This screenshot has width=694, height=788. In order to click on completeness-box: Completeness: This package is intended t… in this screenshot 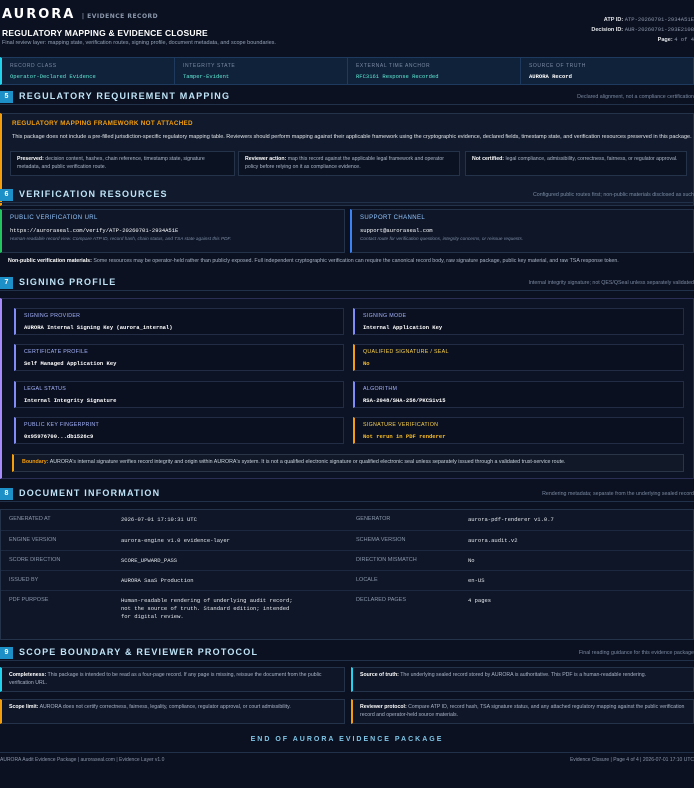, I will do `click(172, 679)`.